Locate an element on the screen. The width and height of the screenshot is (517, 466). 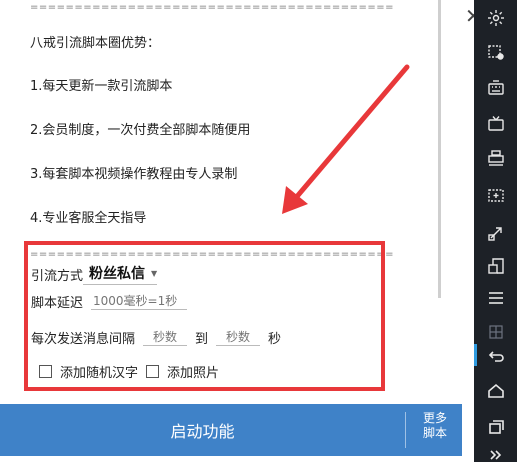
back-icon is located at coordinates (495, 355).